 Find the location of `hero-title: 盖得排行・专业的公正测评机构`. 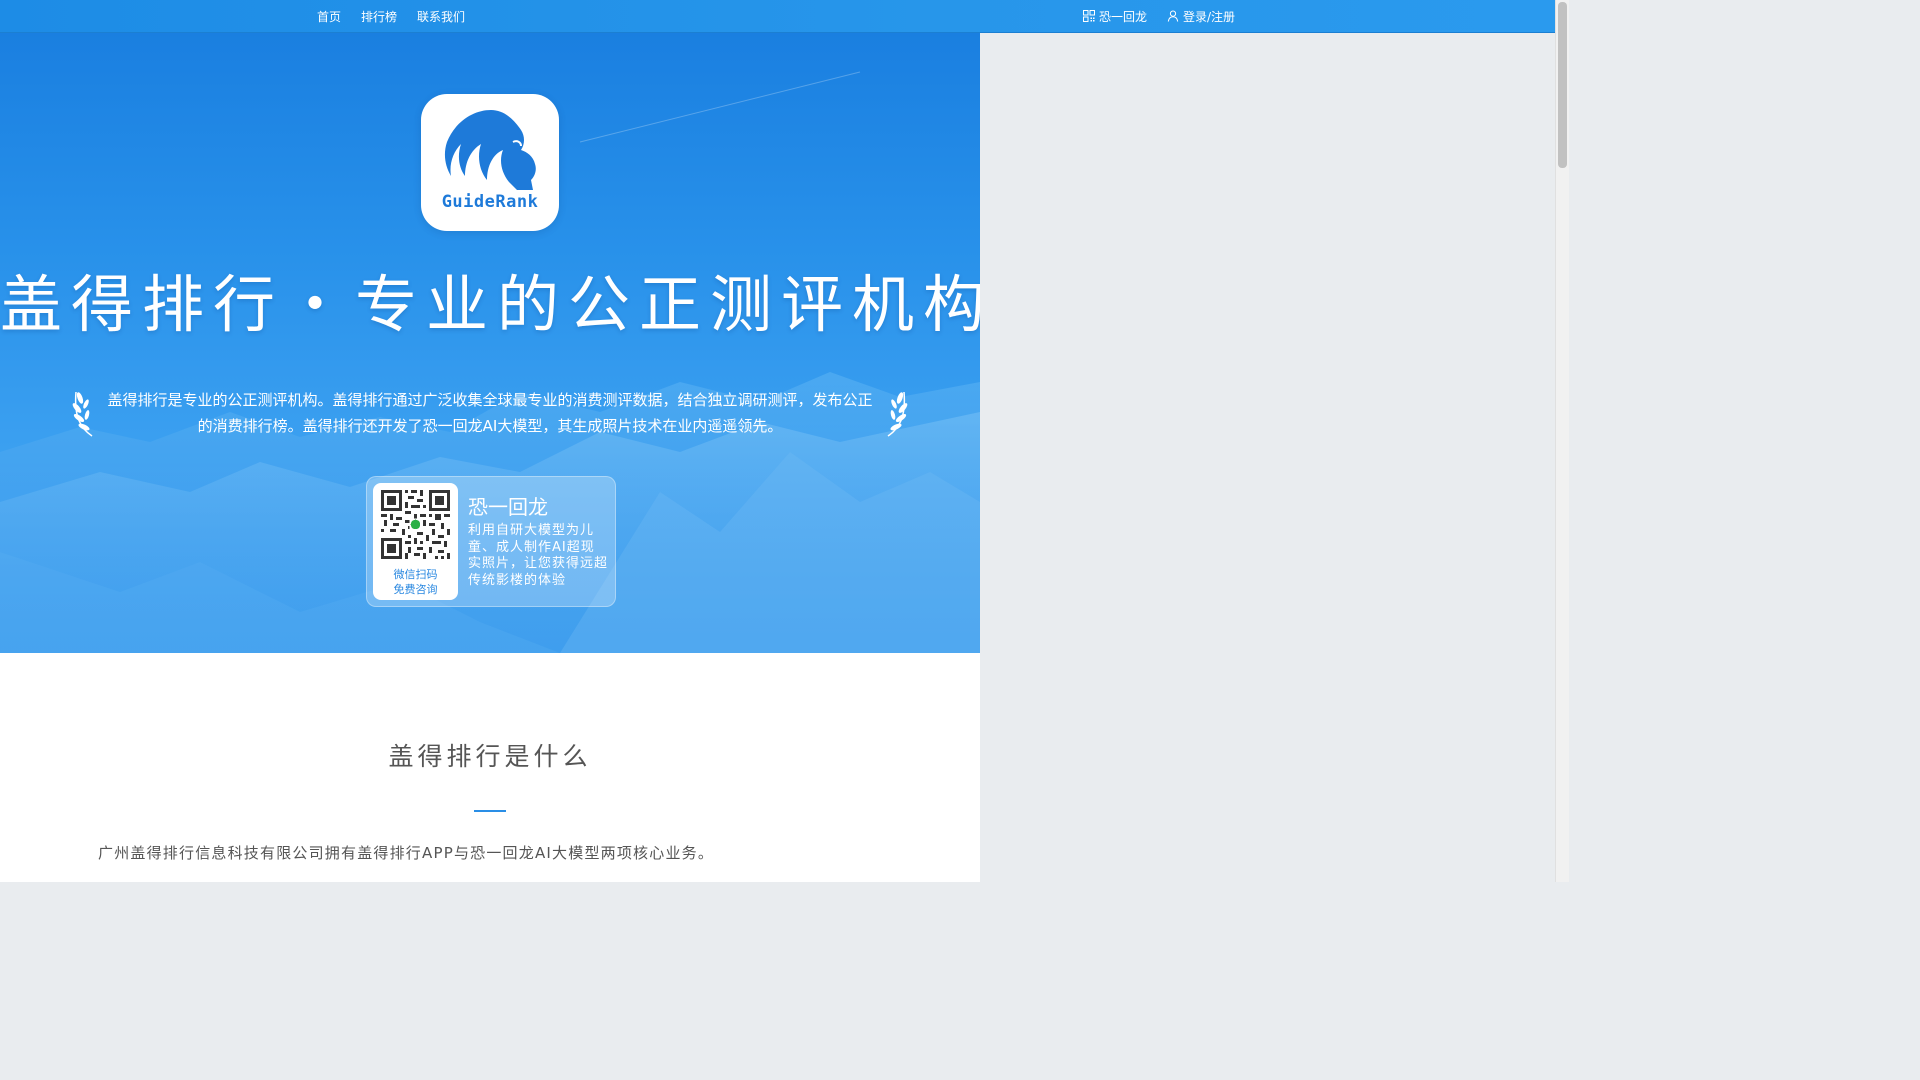

hero-title: 盖得排行・专业的公正测评机构 is located at coordinates (490, 304).